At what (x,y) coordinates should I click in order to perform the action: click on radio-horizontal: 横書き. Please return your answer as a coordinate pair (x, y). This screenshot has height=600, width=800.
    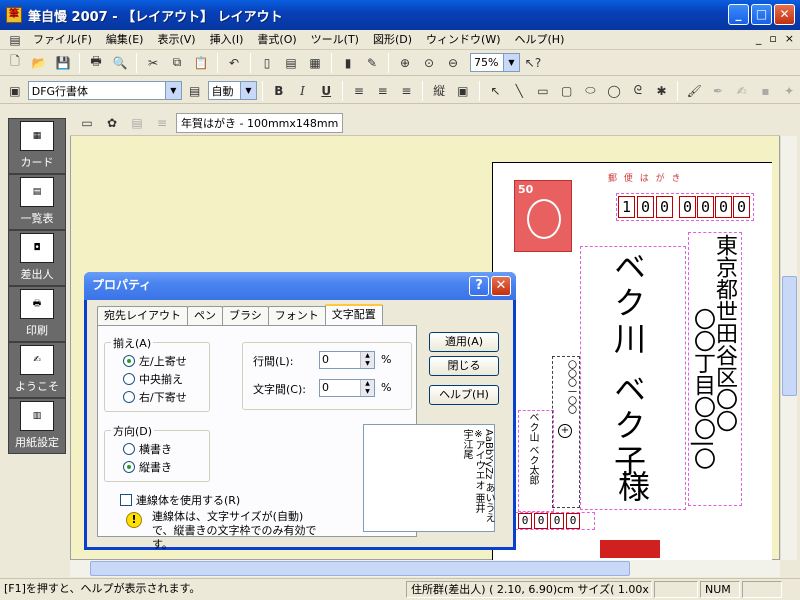
    Looking at the image, I should click on (147, 449).